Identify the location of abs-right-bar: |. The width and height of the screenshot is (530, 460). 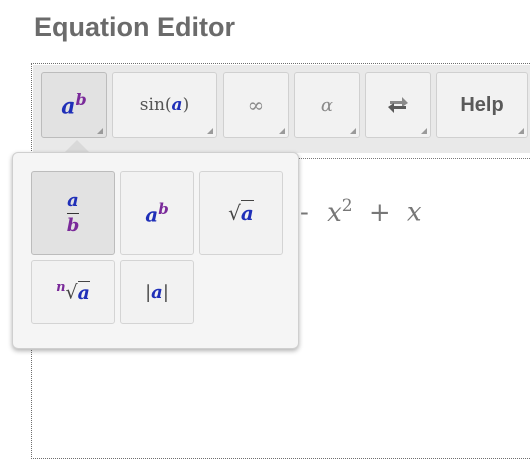
(165, 292).